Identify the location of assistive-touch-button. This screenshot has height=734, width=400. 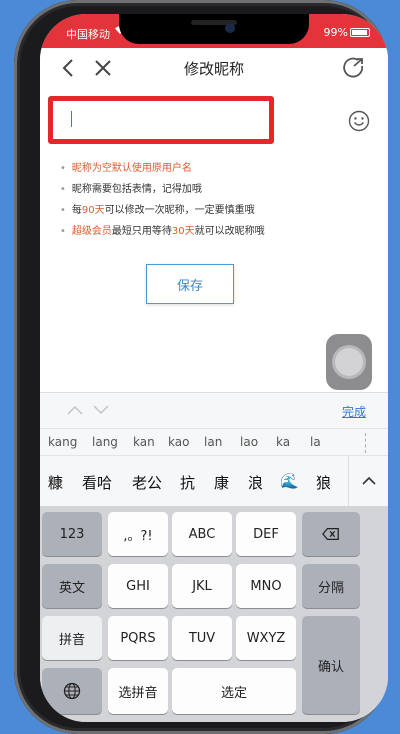
(349, 362).